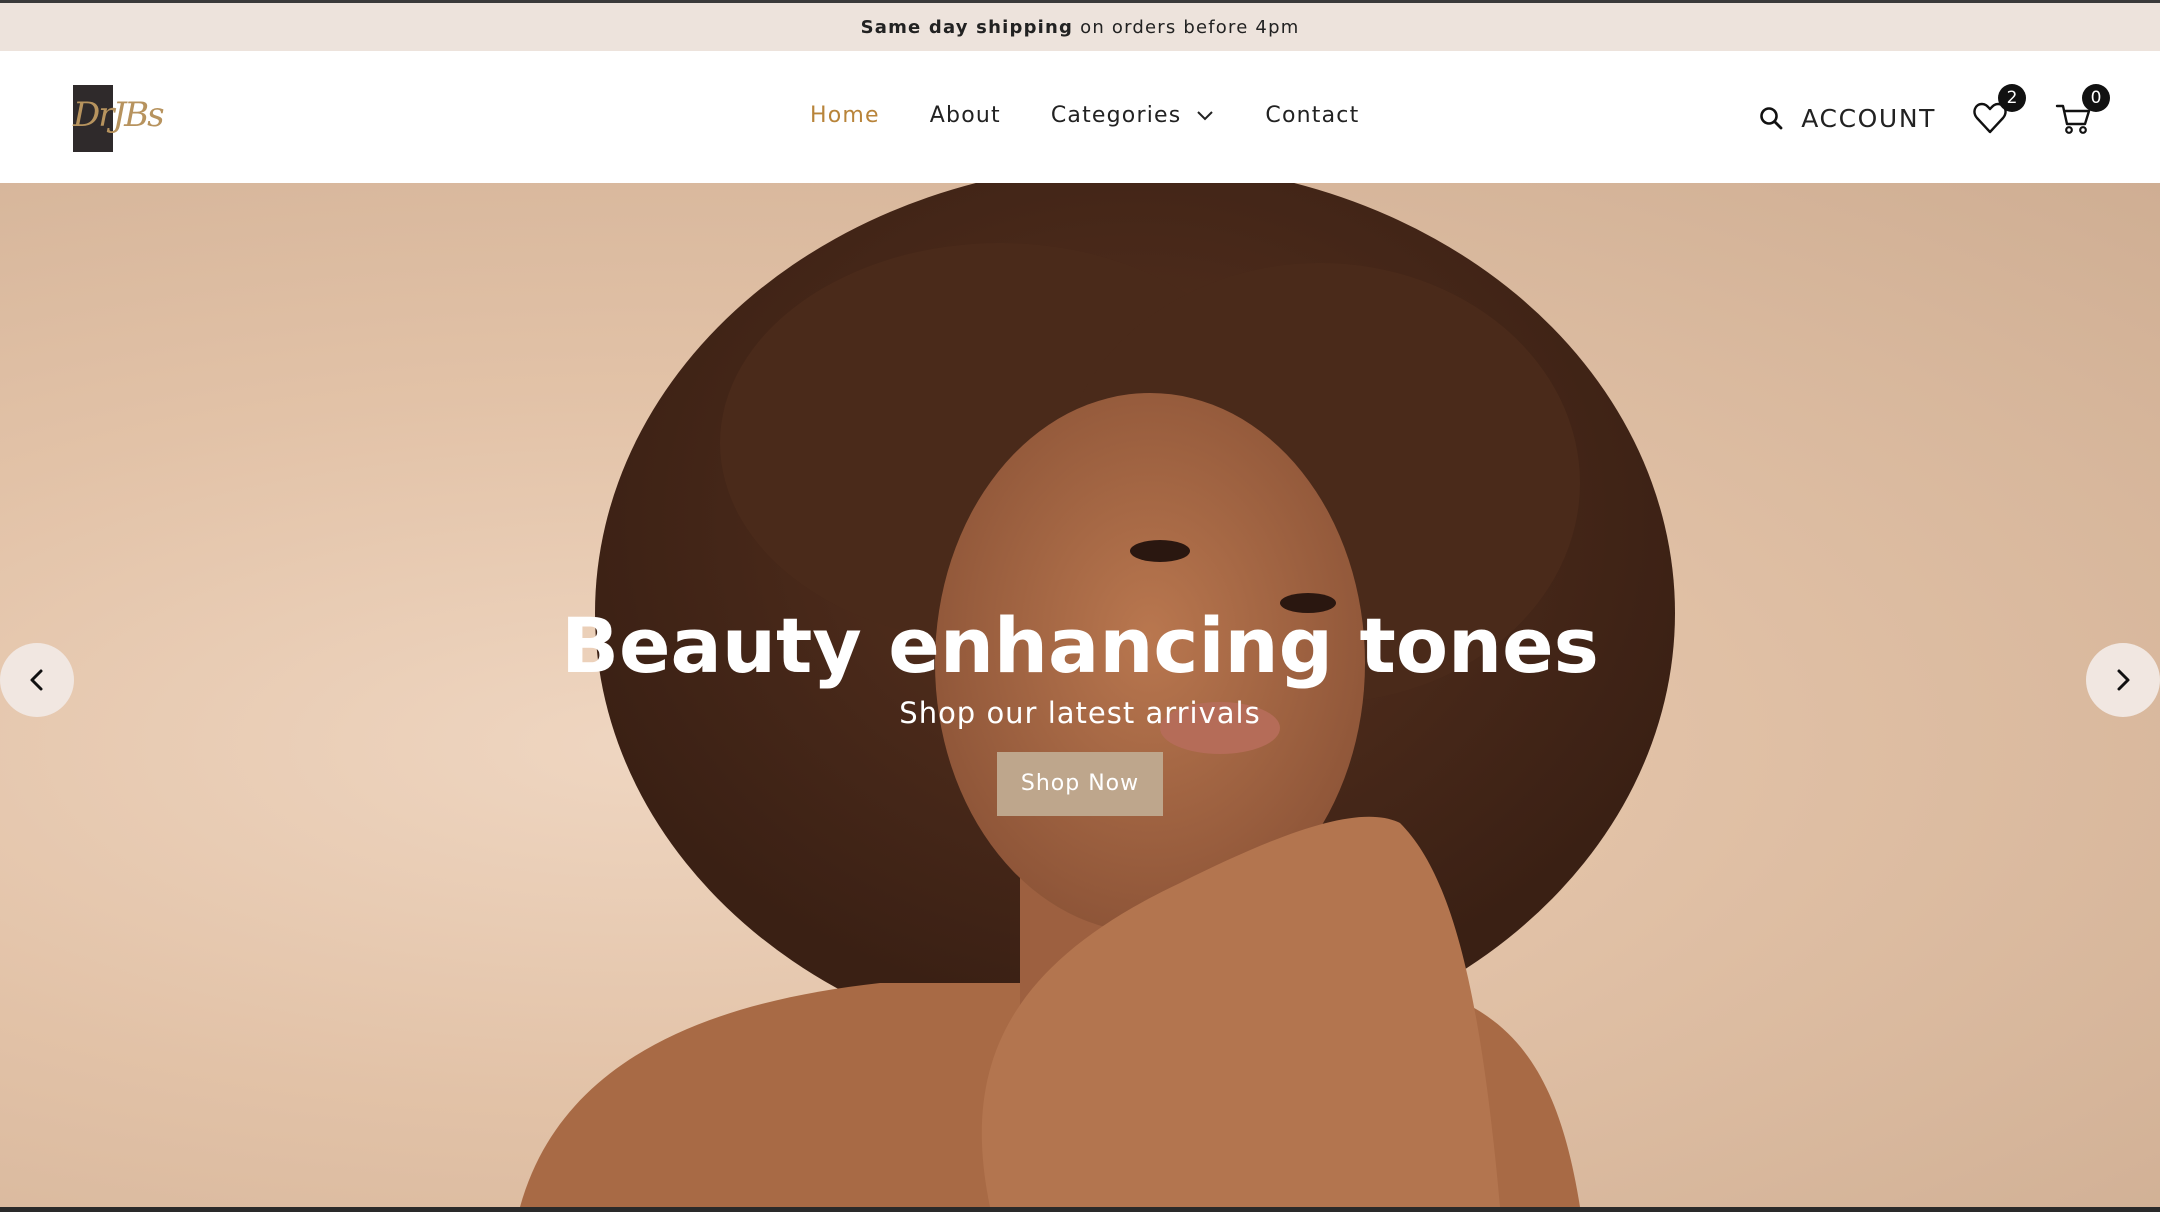 This screenshot has width=2160, height=1212. Describe the element at coordinates (1116, 115) in the screenshot. I see `nav-categories-label: Categories` at that location.